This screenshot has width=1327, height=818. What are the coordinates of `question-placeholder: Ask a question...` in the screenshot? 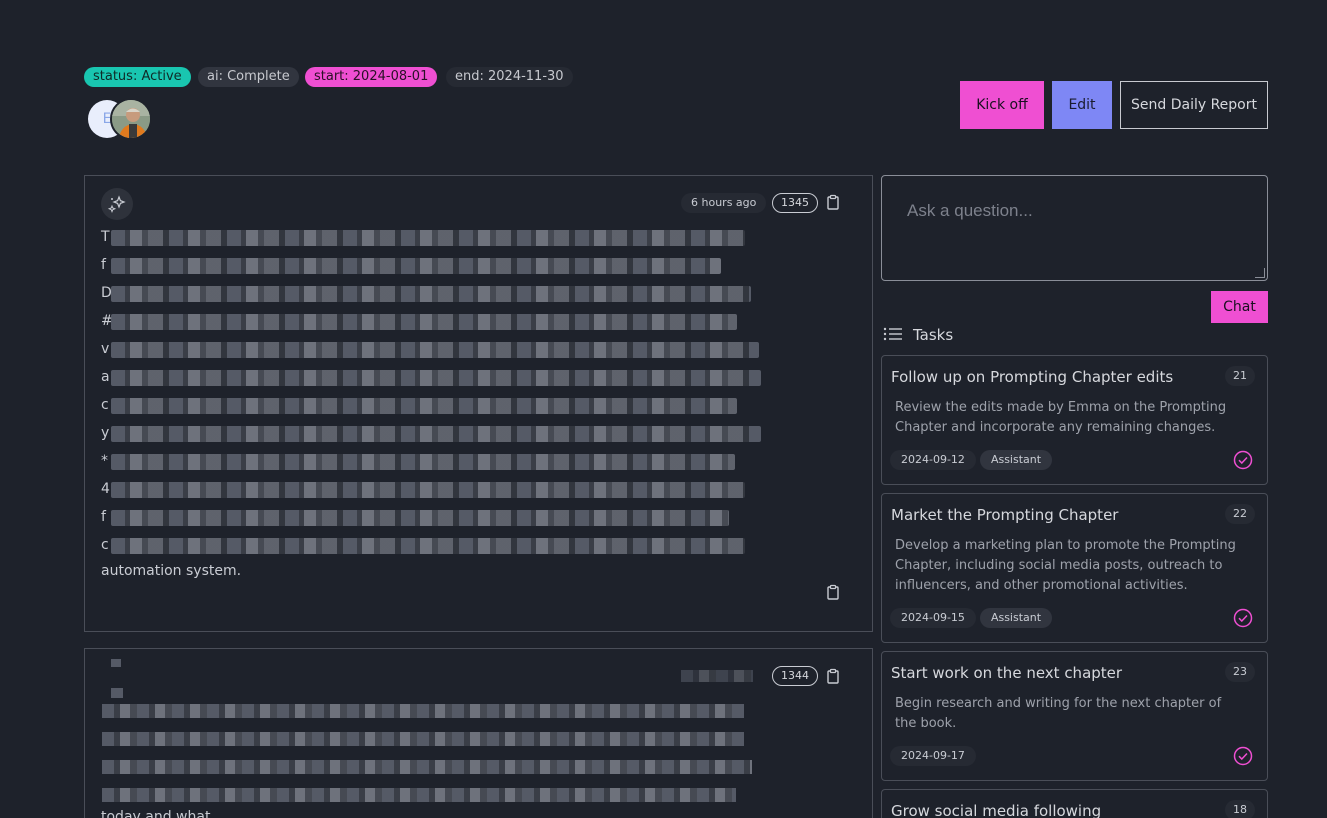 It's located at (970, 210).